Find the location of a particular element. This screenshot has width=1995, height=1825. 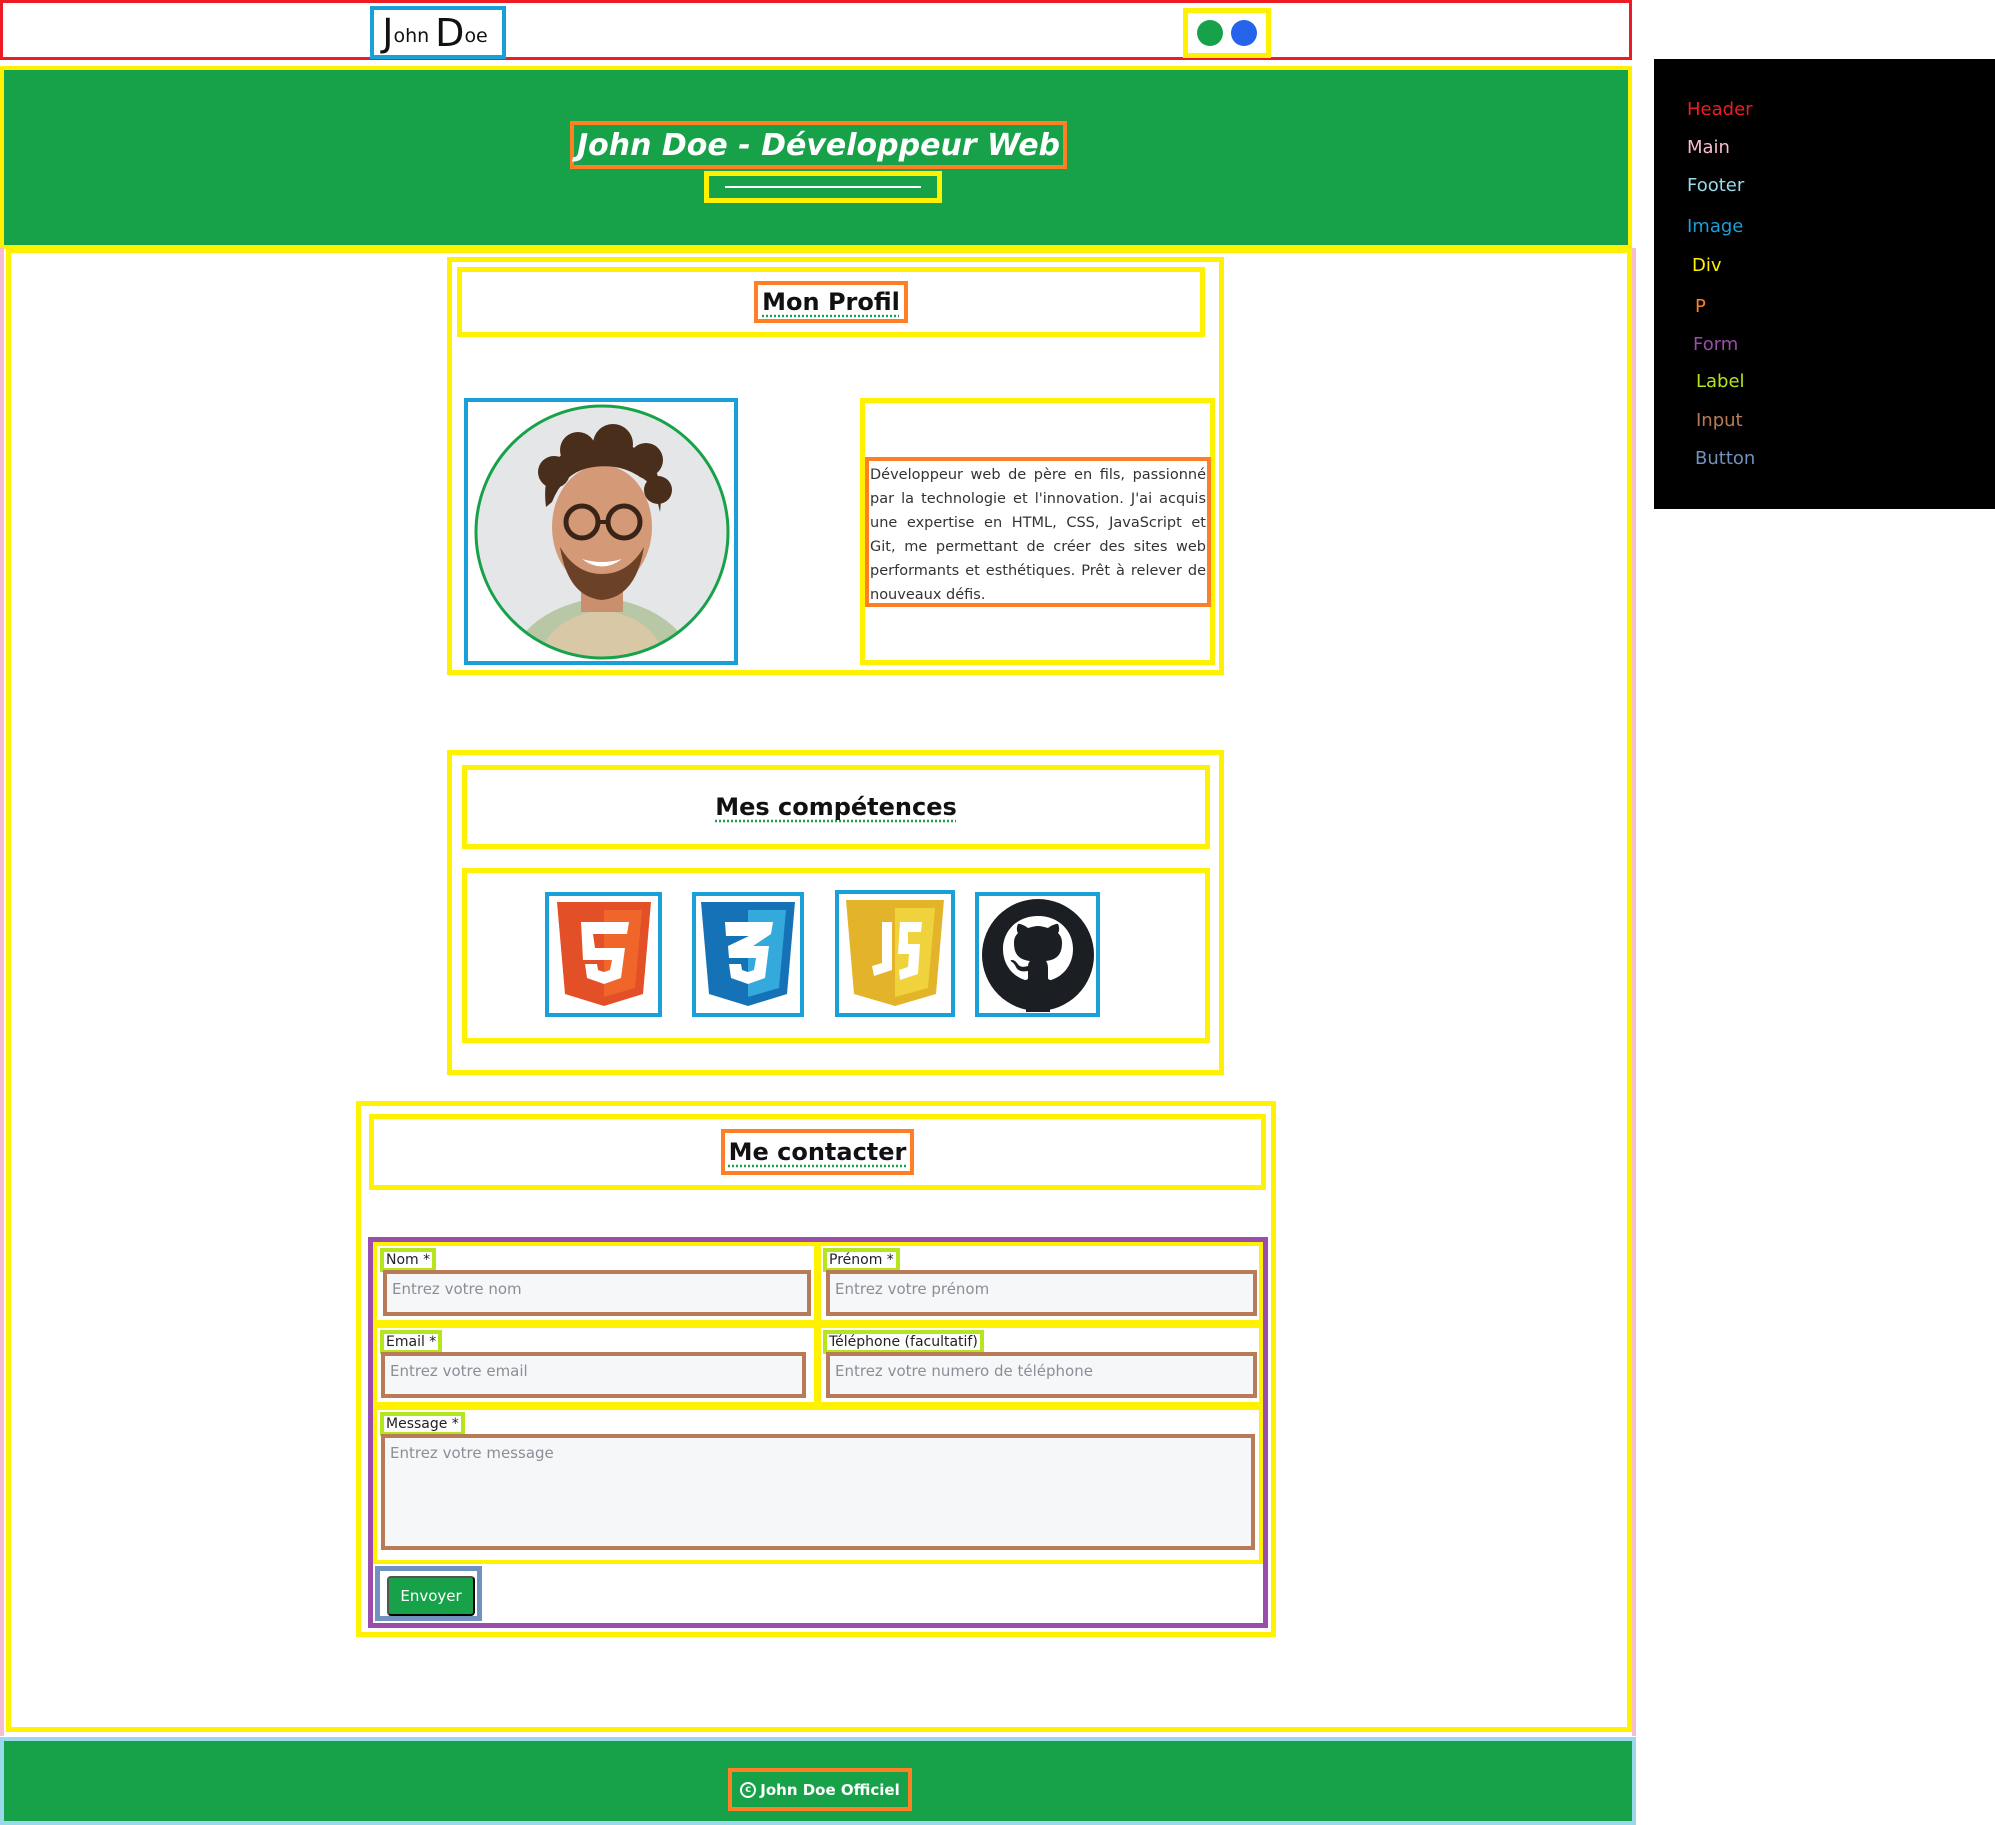

css3-icon is located at coordinates (748, 953).